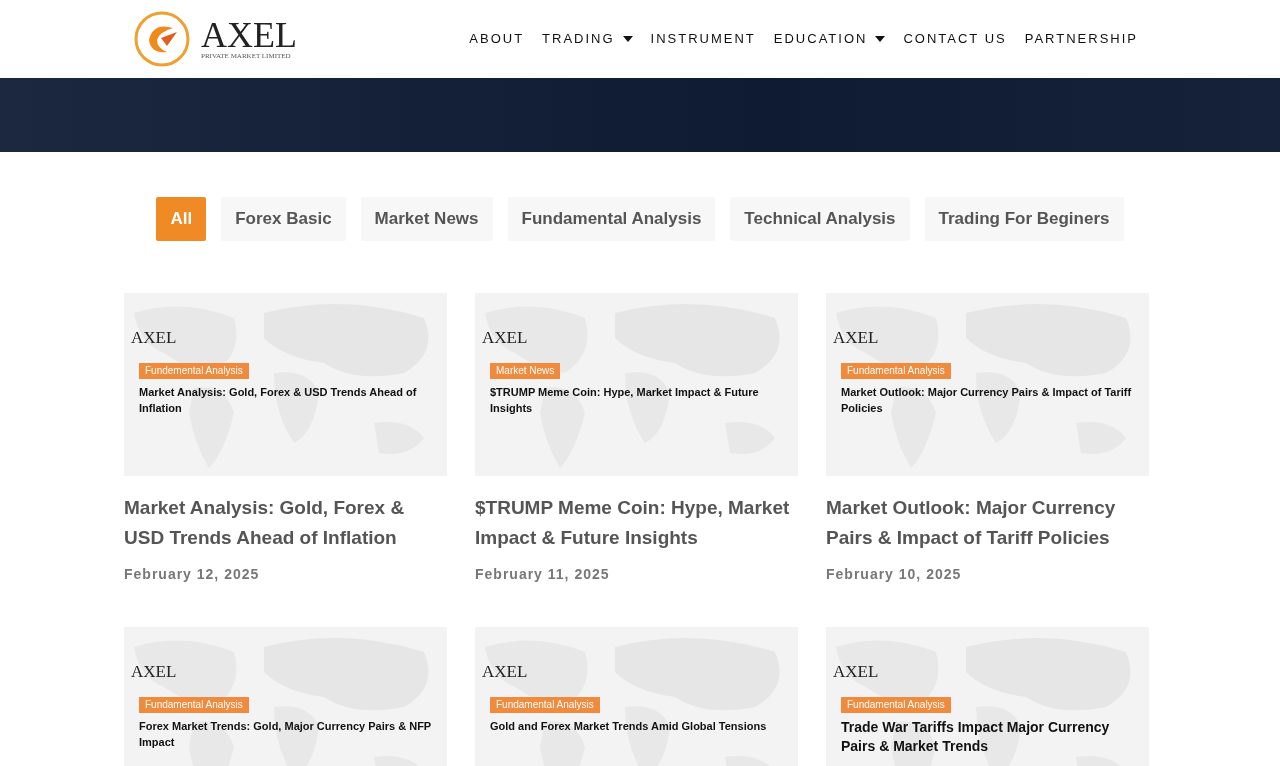  What do you see at coordinates (283, 219) in the screenshot?
I see `filter-tab: Forex Basic` at bounding box center [283, 219].